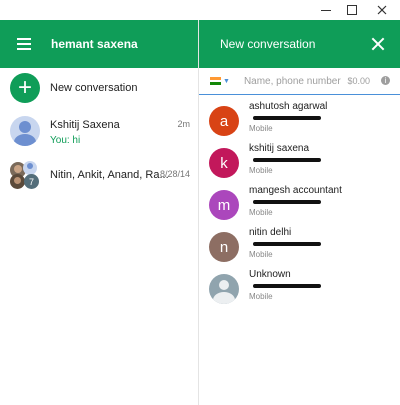 The height and width of the screenshot is (405, 400). What do you see at coordinates (99, 180) in the screenshot?
I see `conversation-item: 7 Nitin, Ankit, Anand, Ra... 8/28/14` at bounding box center [99, 180].